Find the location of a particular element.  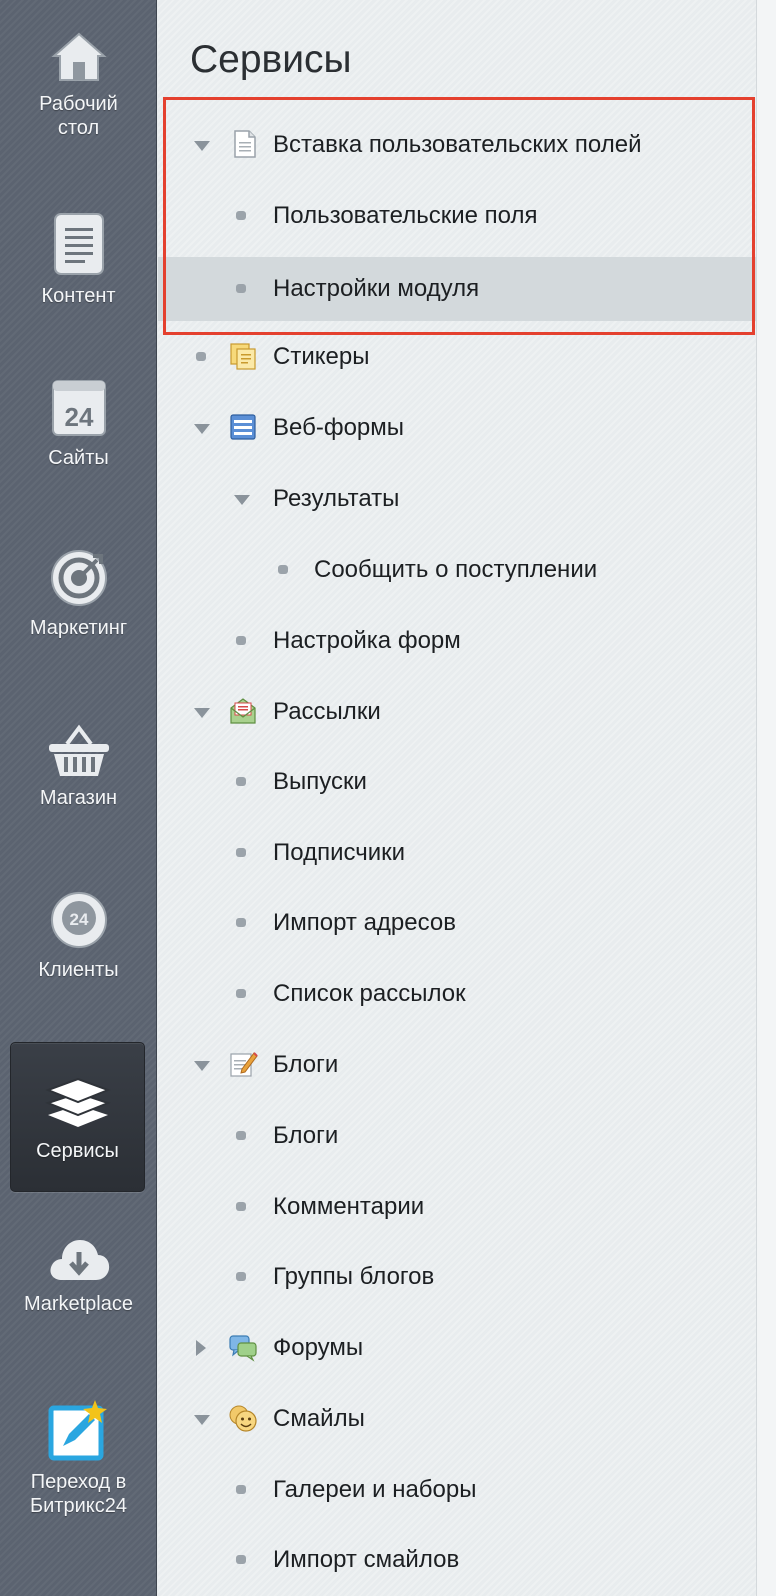

tree-item-label: Рассылки is located at coordinates (327, 711).